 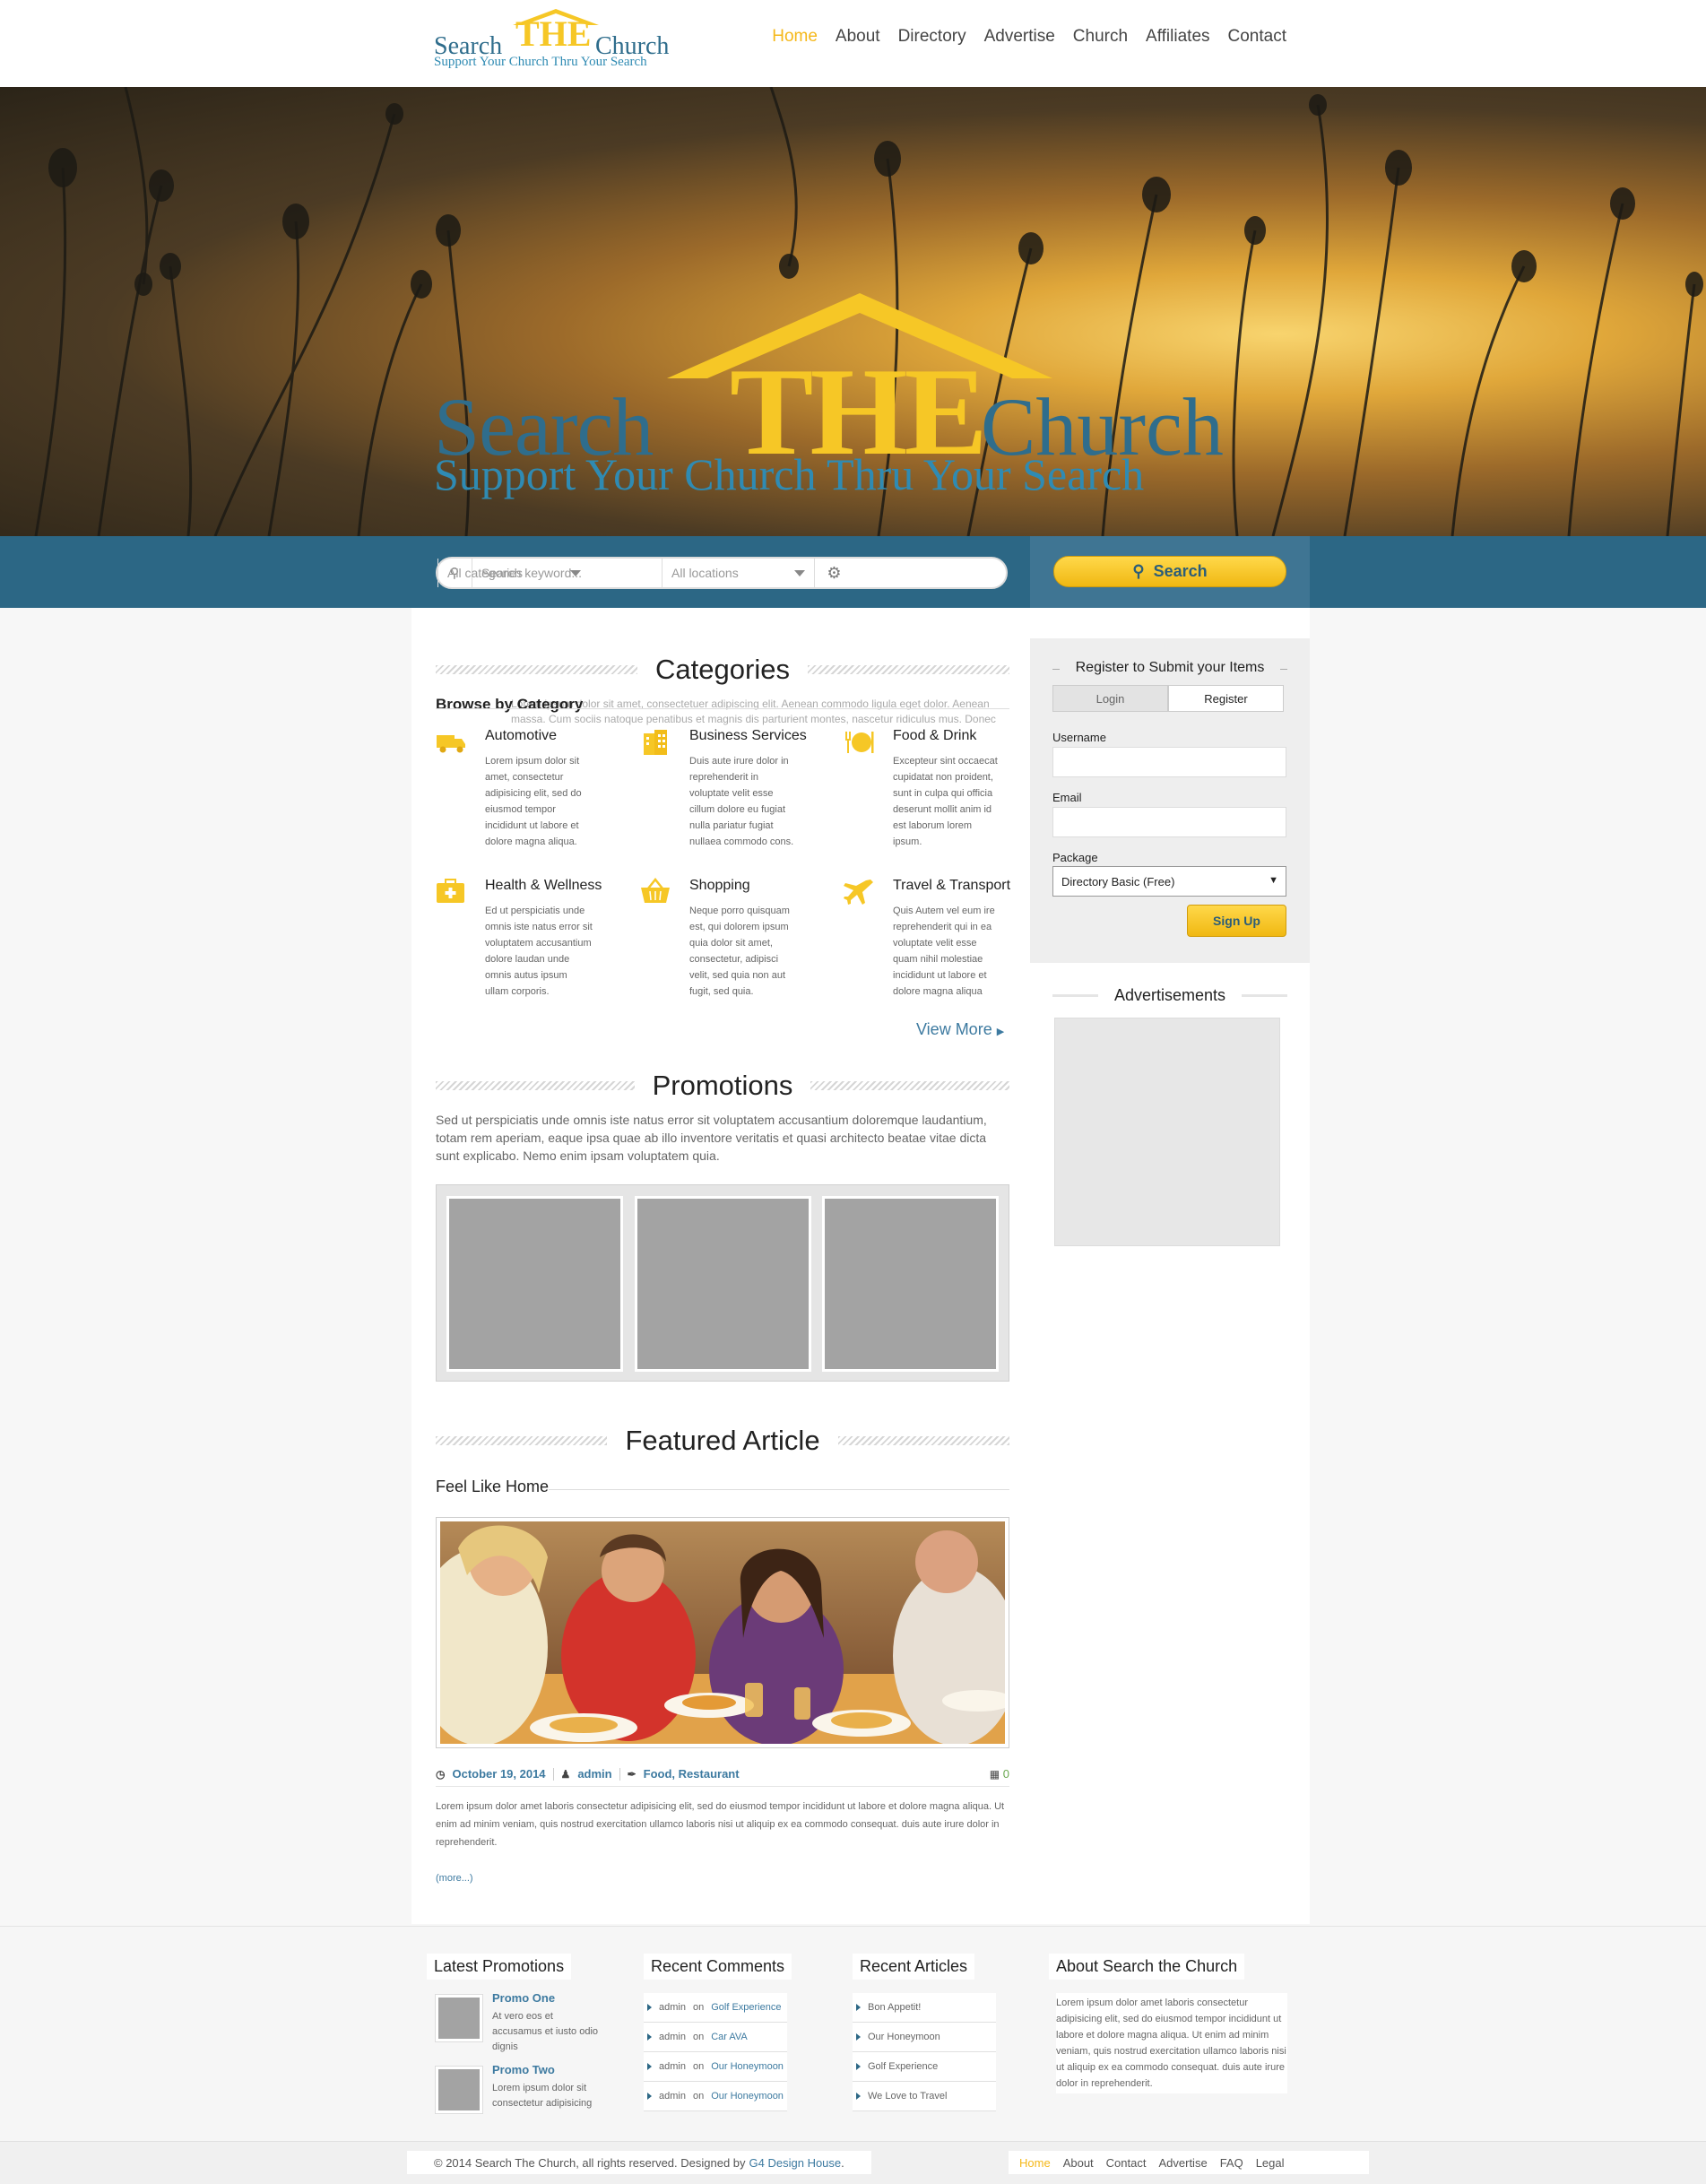 I want to click on featured-title: Featured Article, so click(x=722, y=1441).